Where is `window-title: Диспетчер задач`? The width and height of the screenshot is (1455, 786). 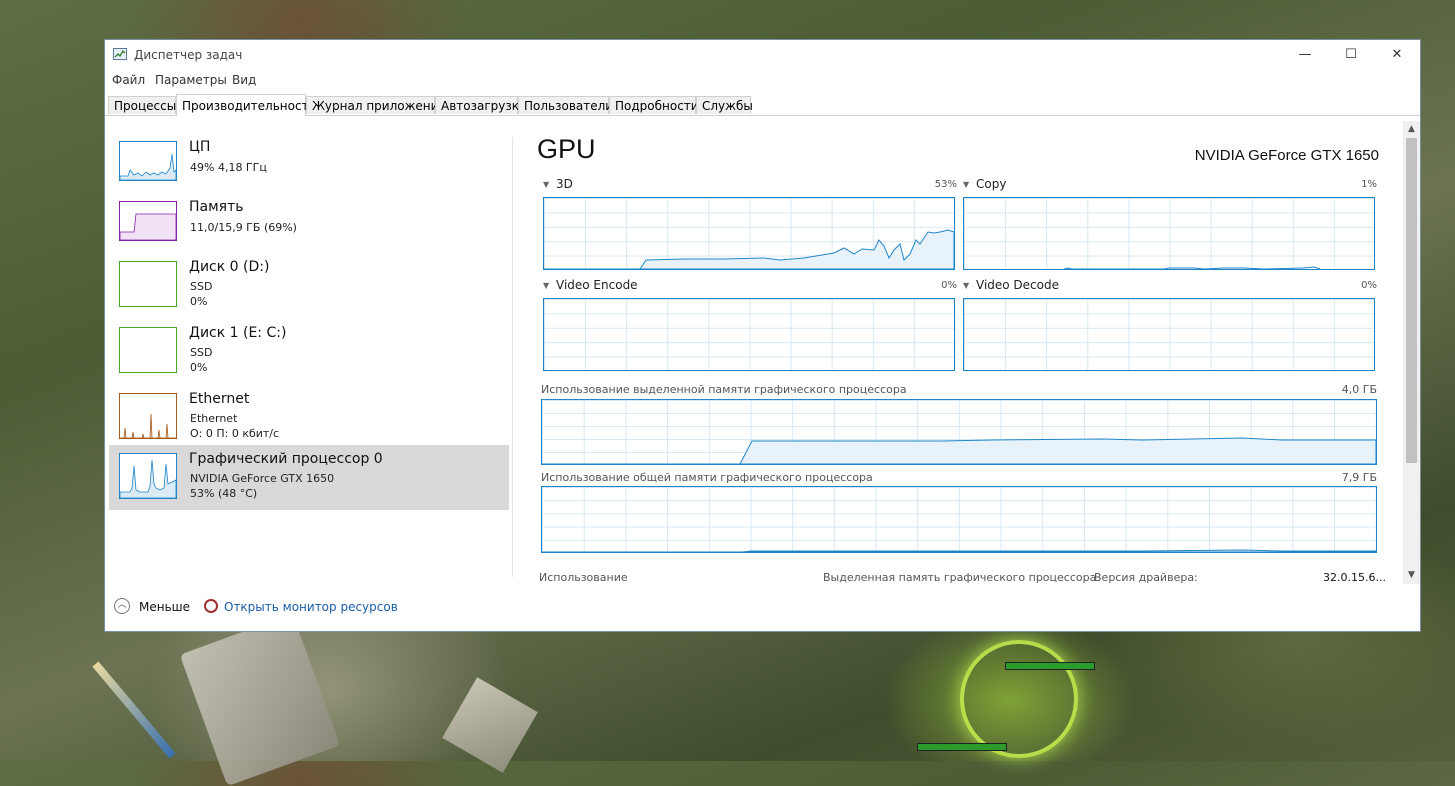
window-title: Диспетчер задач is located at coordinates (188, 55).